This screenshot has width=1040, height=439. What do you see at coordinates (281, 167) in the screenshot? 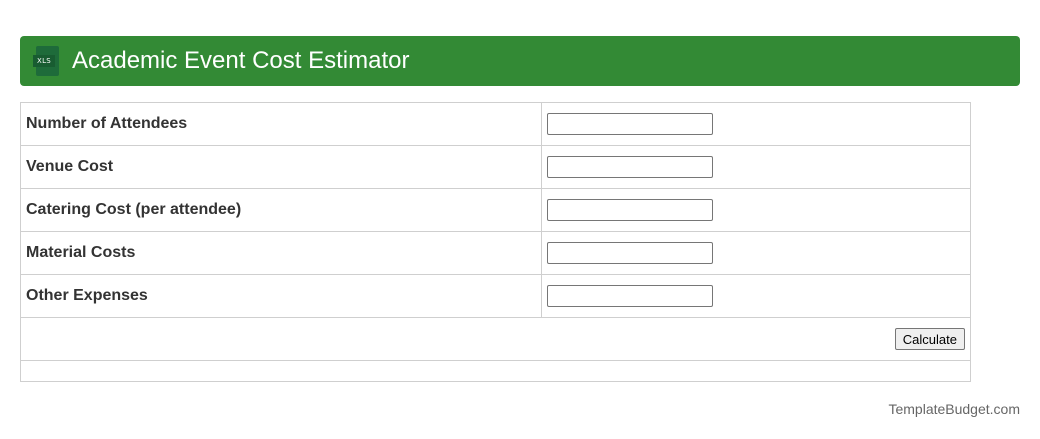
I see `field-label-venue-cost: Venue Cost` at bounding box center [281, 167].